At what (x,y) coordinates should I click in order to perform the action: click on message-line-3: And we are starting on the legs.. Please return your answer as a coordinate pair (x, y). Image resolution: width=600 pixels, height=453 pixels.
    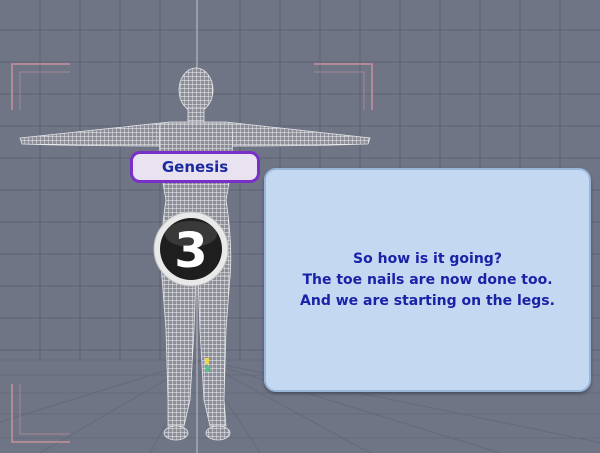
    Looking at the image, I should click on (427, 300).